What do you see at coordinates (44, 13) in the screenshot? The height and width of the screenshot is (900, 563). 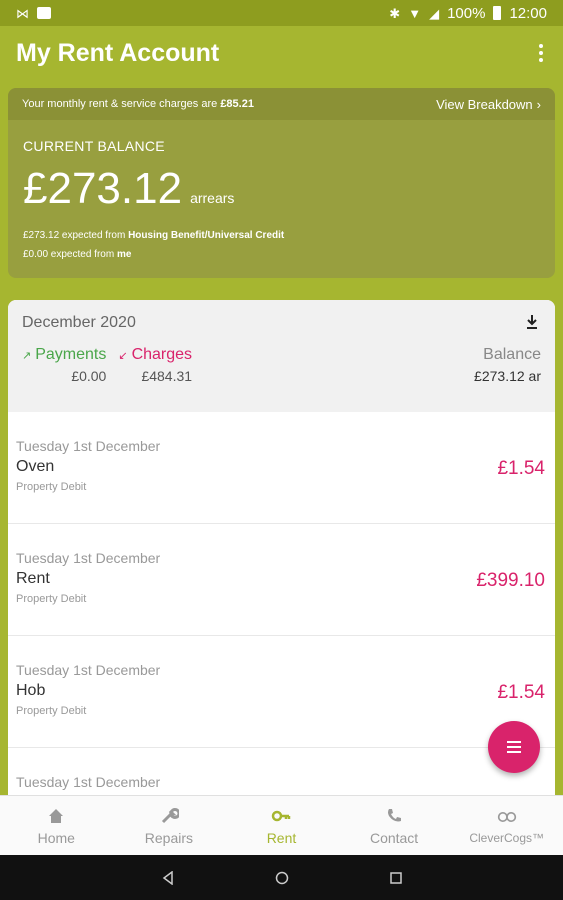 I see `image-notification-icon` at bounding box center [44, 13].